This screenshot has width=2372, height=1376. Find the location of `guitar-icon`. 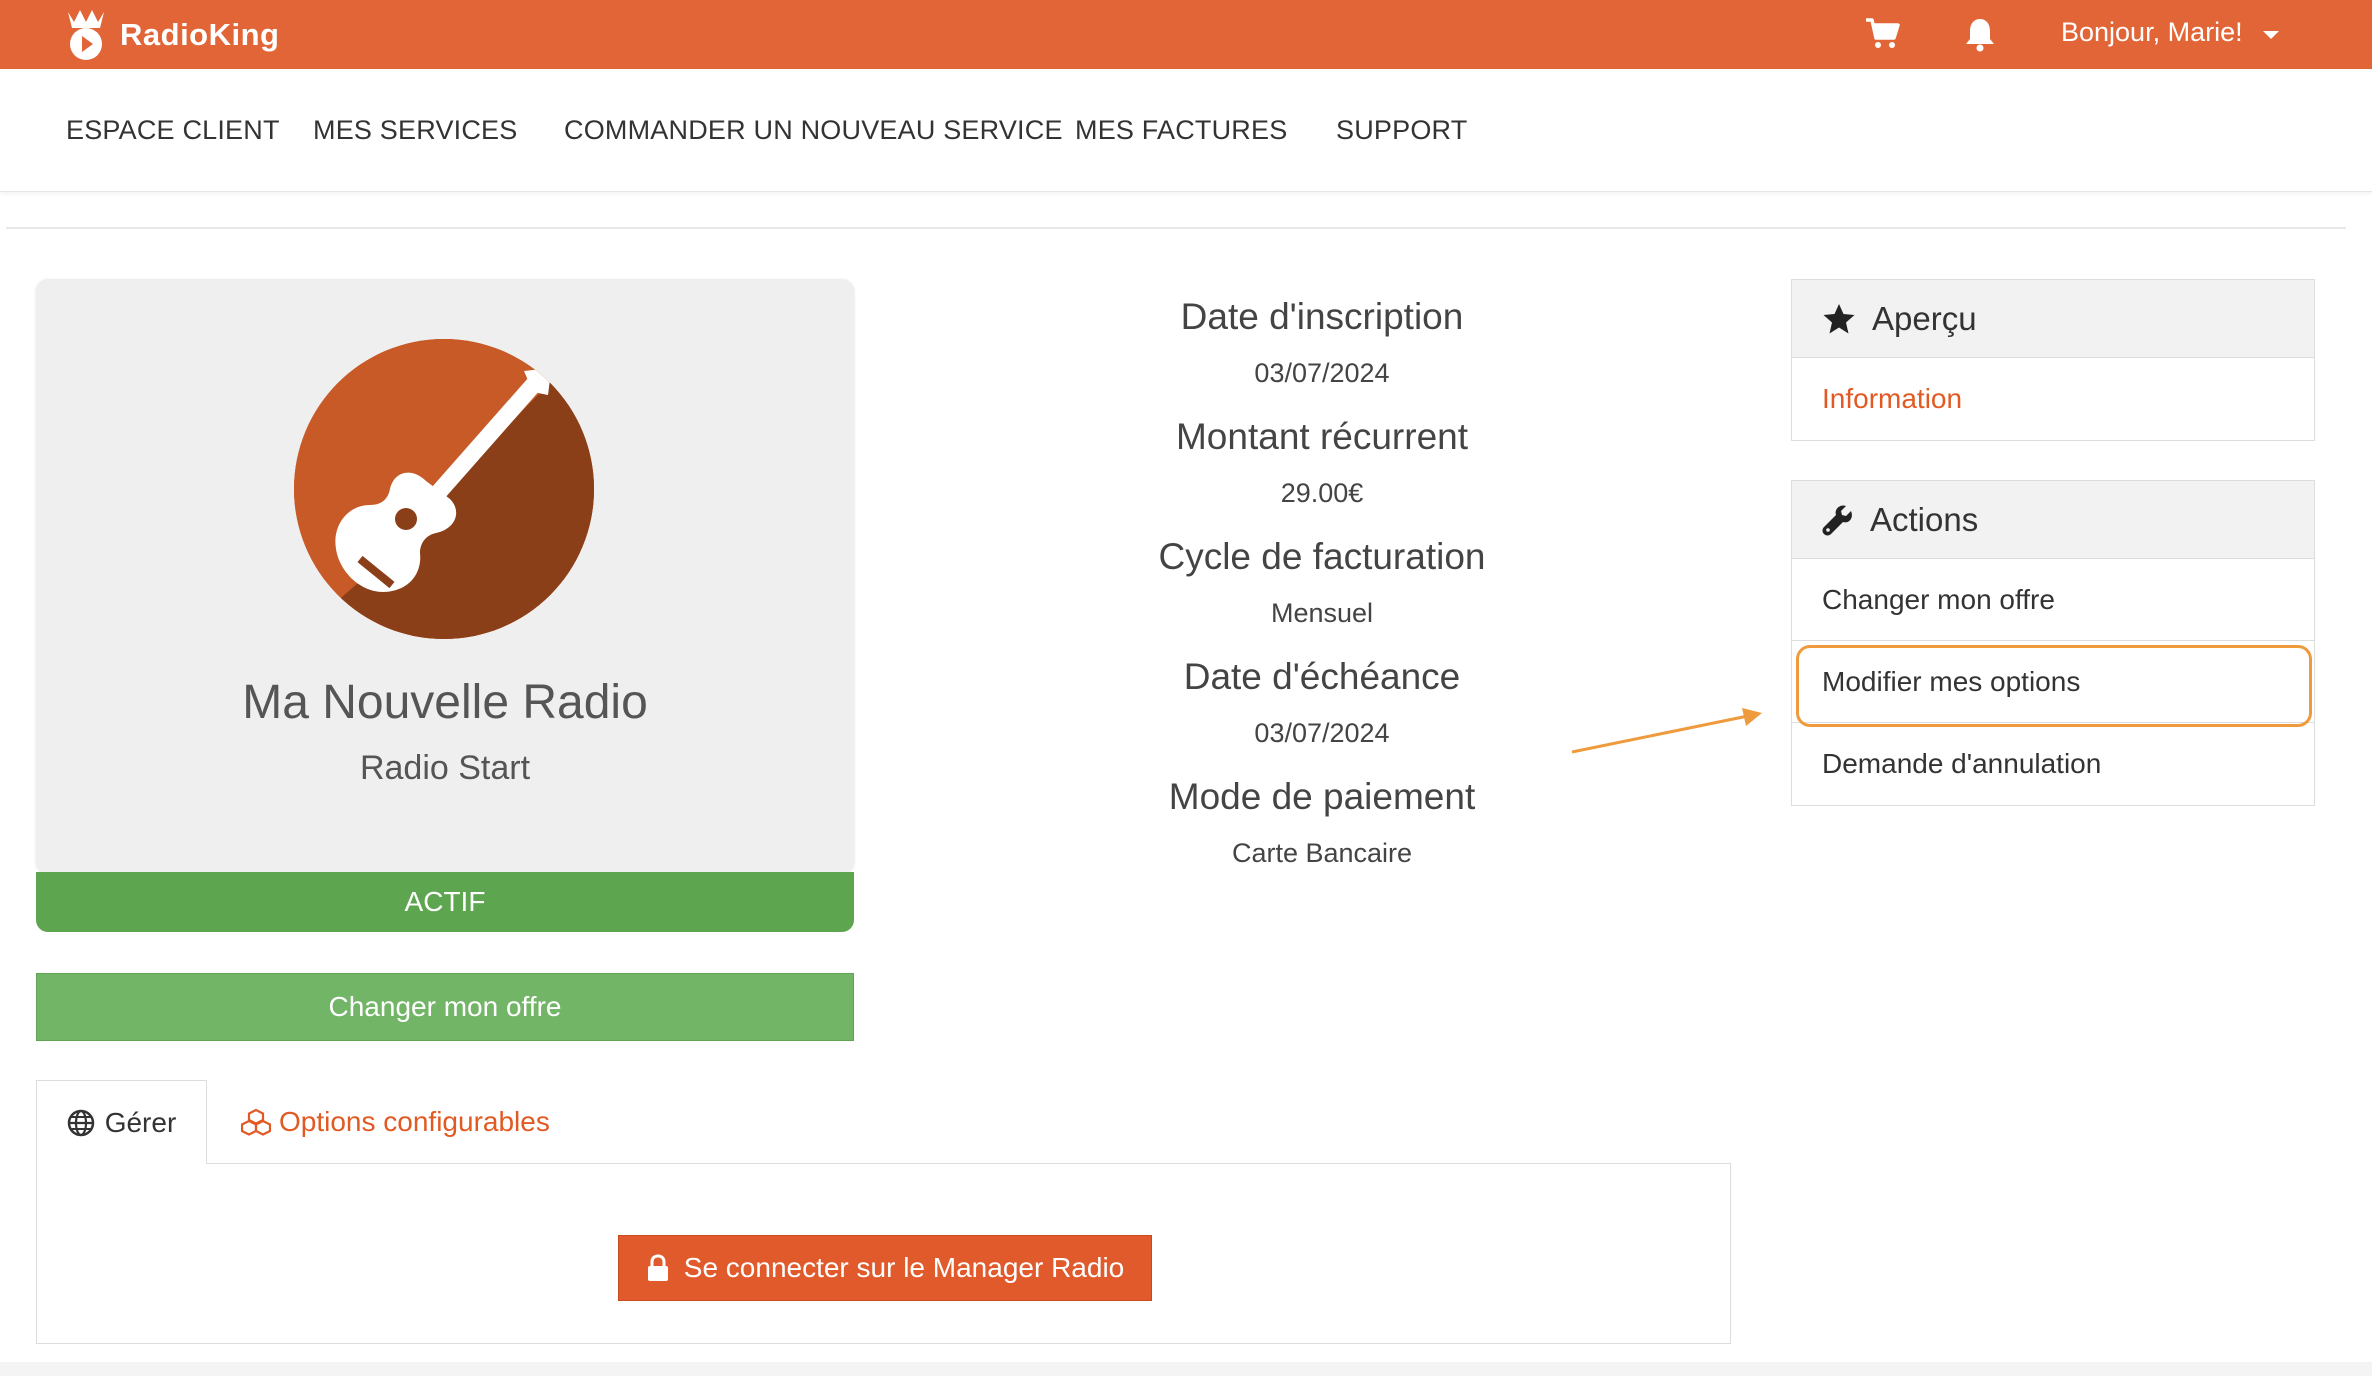

guitar-icon is located at coordinates (444, 489).